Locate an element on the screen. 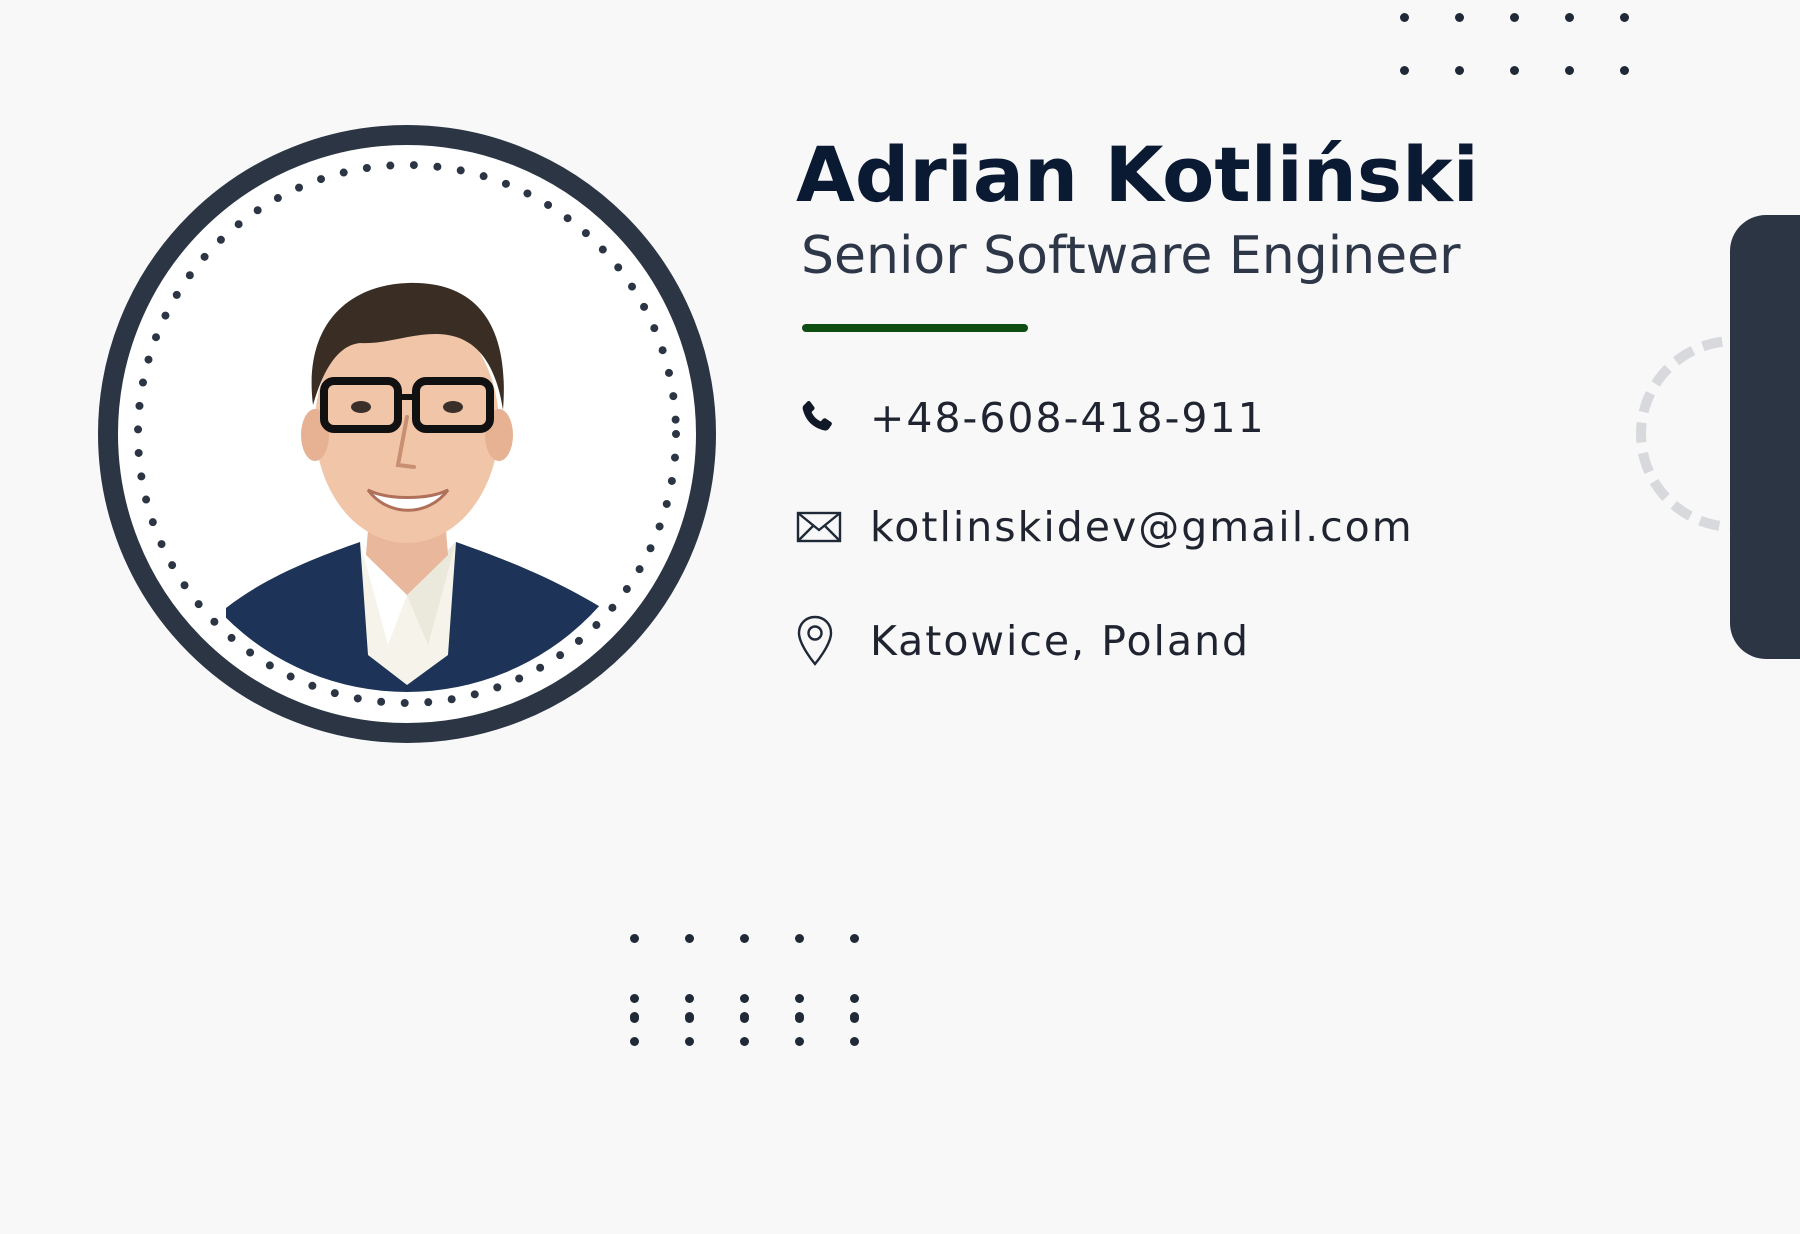 Image resolution: width=1800 pixels, height=1234 pixels. map-pin-icon is located at coordinates (820, 640).